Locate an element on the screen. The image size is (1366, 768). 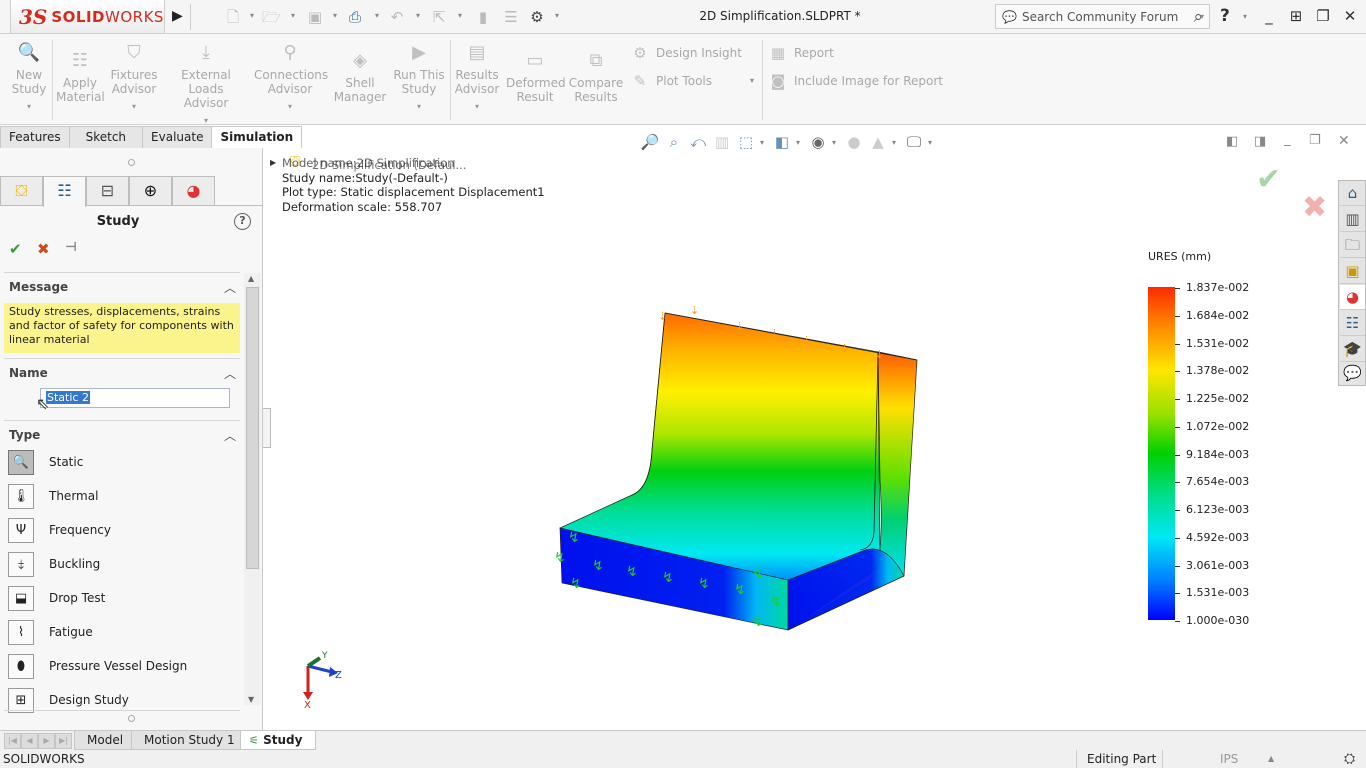
undo-icon: ↶ is located at coordinates (397, 17).